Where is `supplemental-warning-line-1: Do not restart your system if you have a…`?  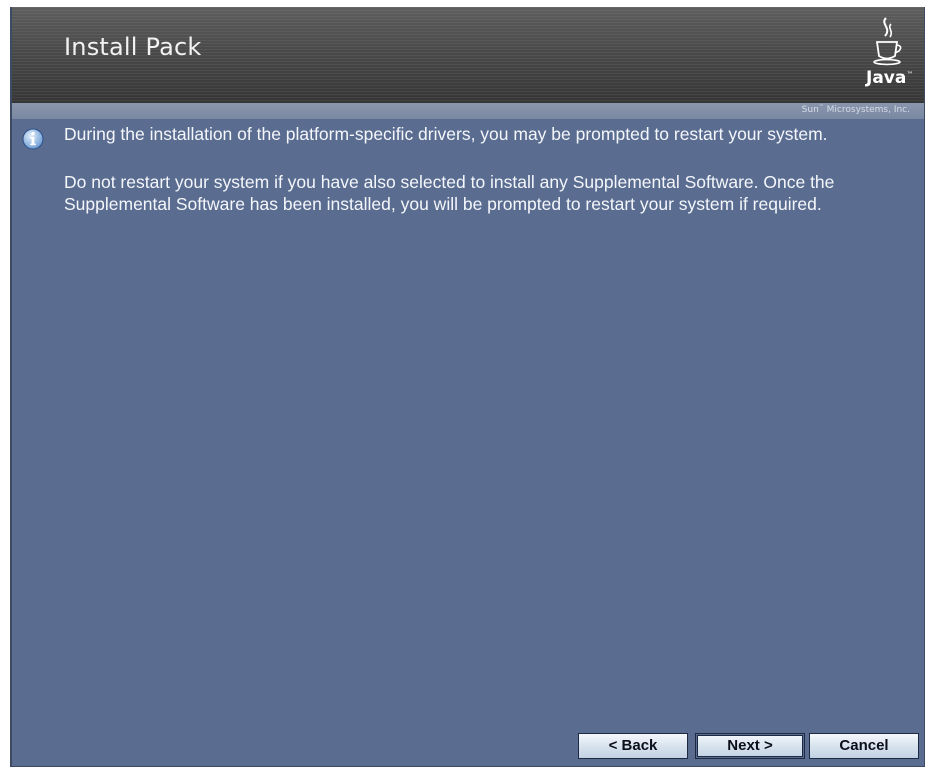
supplemental-warning-line-1: Do not restart your system if you have a… is located at coordinates (449, 182).